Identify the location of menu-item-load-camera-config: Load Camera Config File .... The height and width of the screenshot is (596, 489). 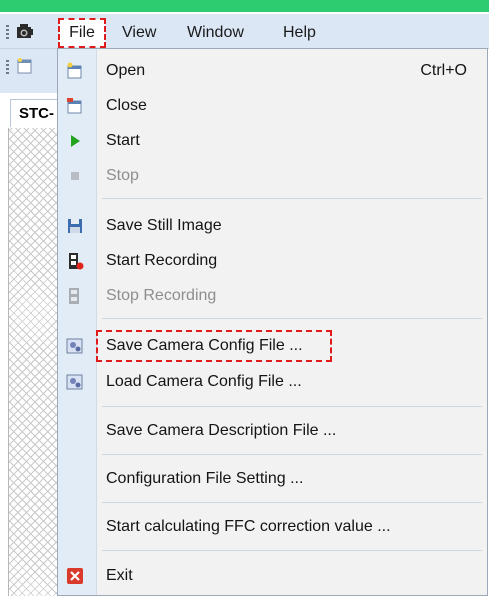
(273, 382).